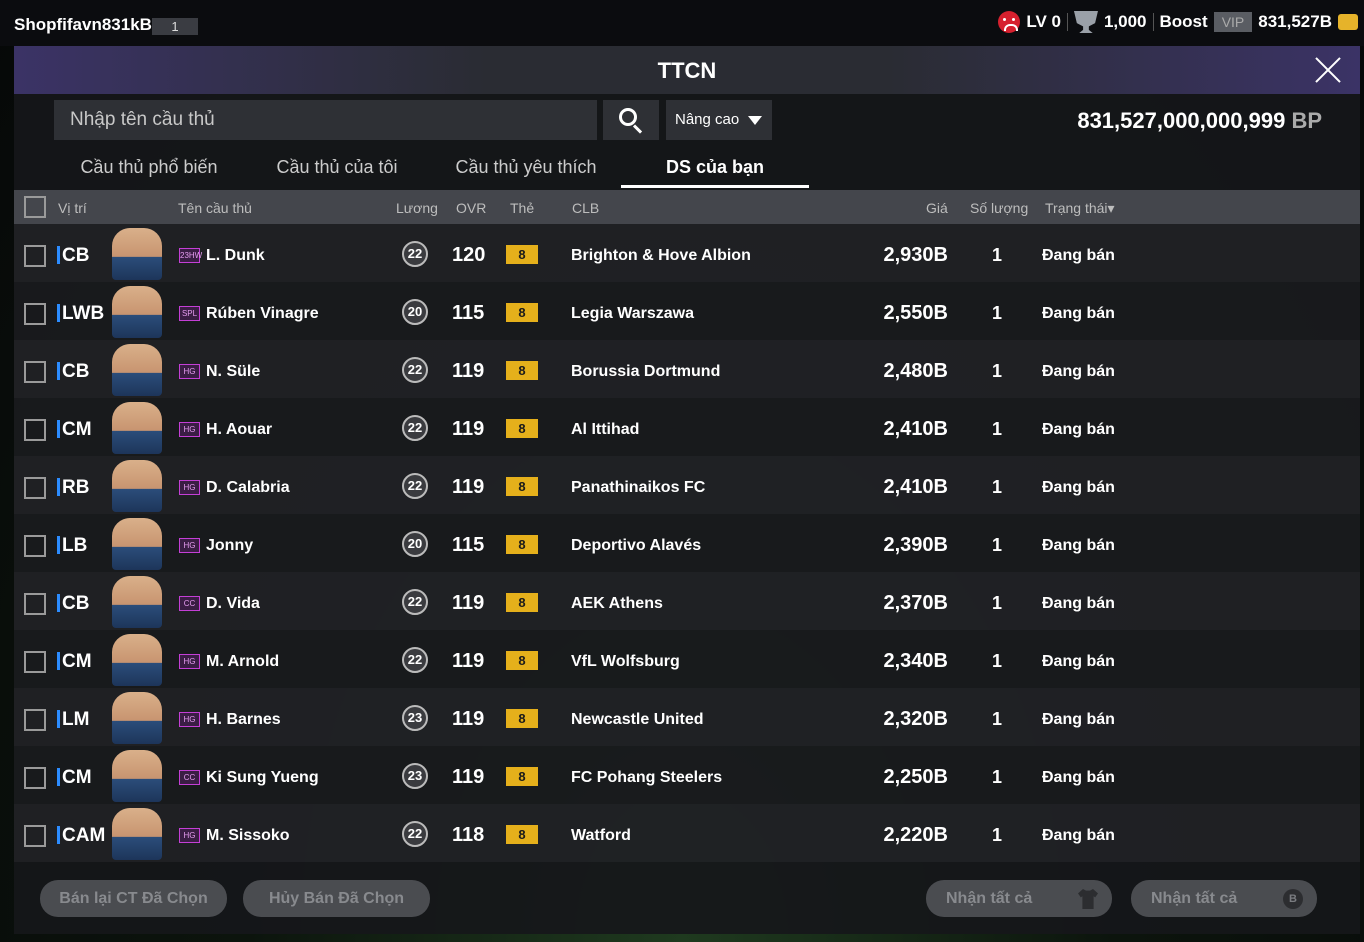  What do you see at coordinates (1080, 208) in the screenshot?
I see `column-status: Trạng thái▾` at bounding box center [1080, 208].